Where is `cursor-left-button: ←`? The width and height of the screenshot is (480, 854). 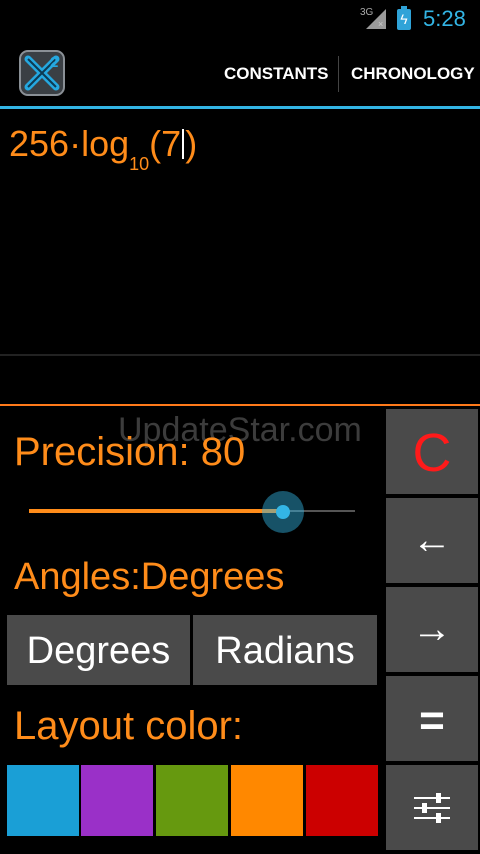
cursor-left-button: ← is located at coordinates (432, 540).